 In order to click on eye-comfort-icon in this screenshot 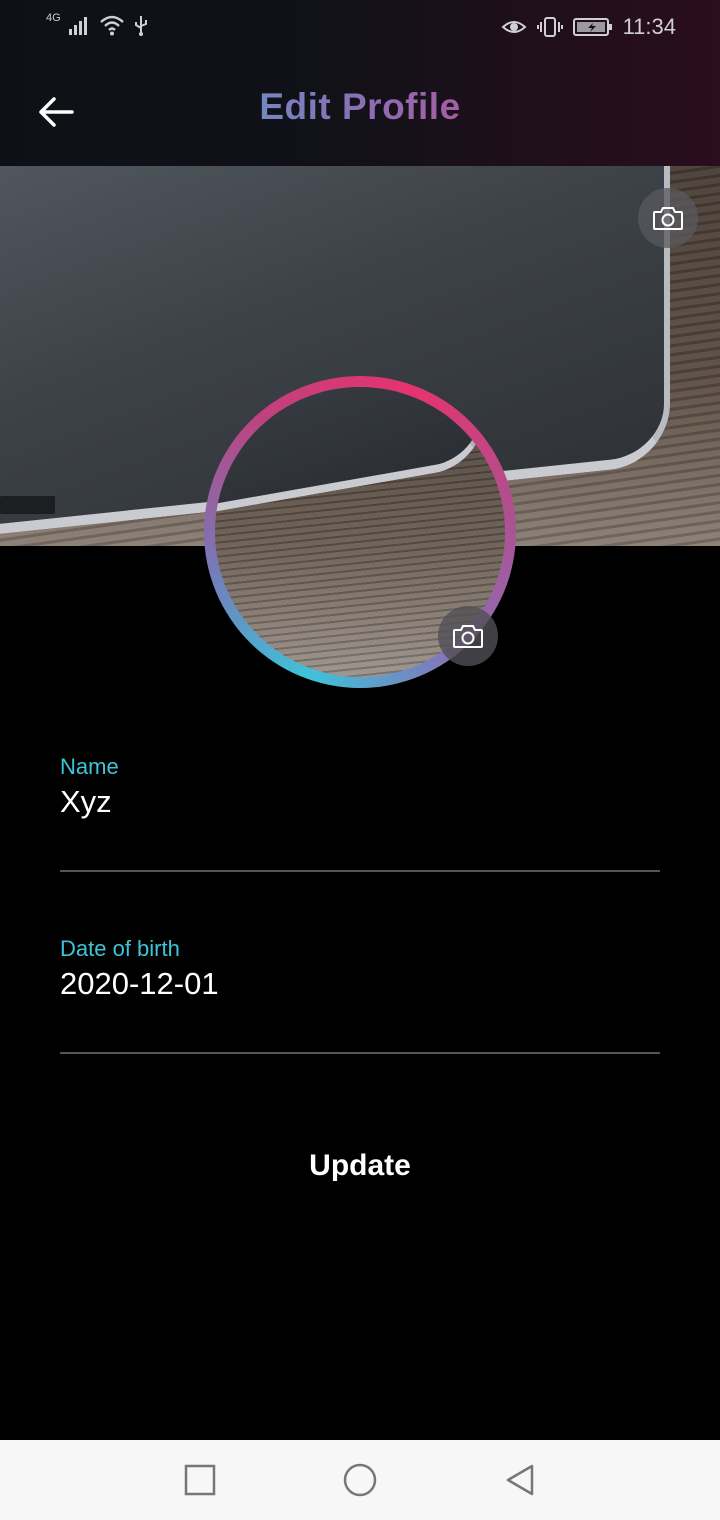, I will do `click(514, 27)`.